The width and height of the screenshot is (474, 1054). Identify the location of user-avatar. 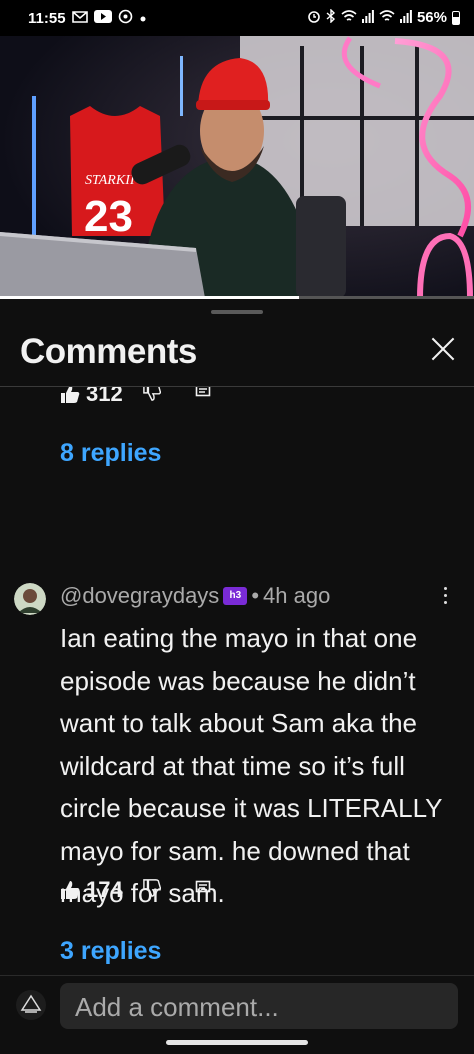
(31, 1005).